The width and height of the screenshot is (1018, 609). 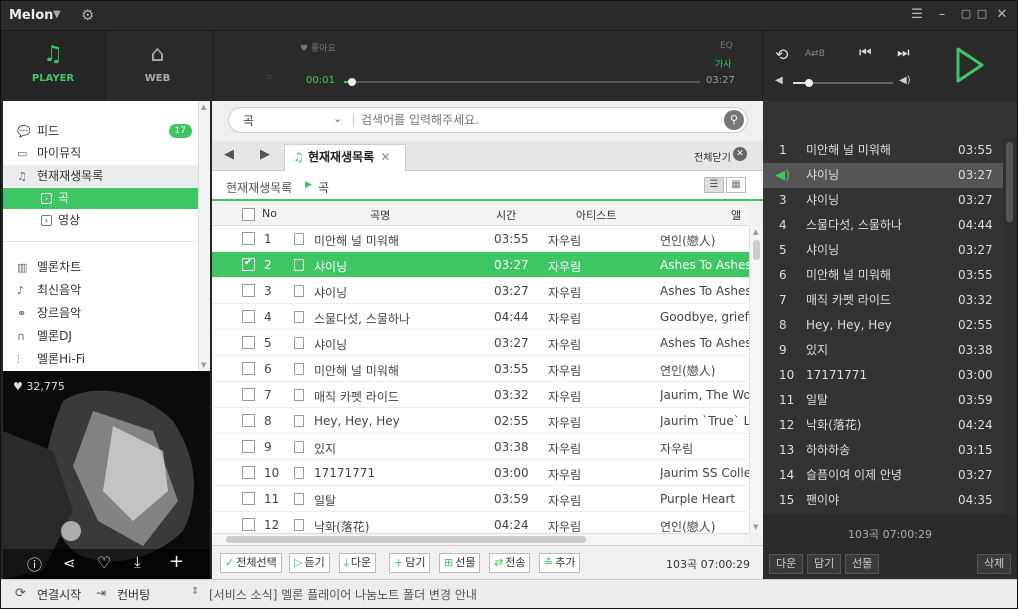 I want to click on playlist-item: 9 있지 03:38, so click(x=883, y=350).